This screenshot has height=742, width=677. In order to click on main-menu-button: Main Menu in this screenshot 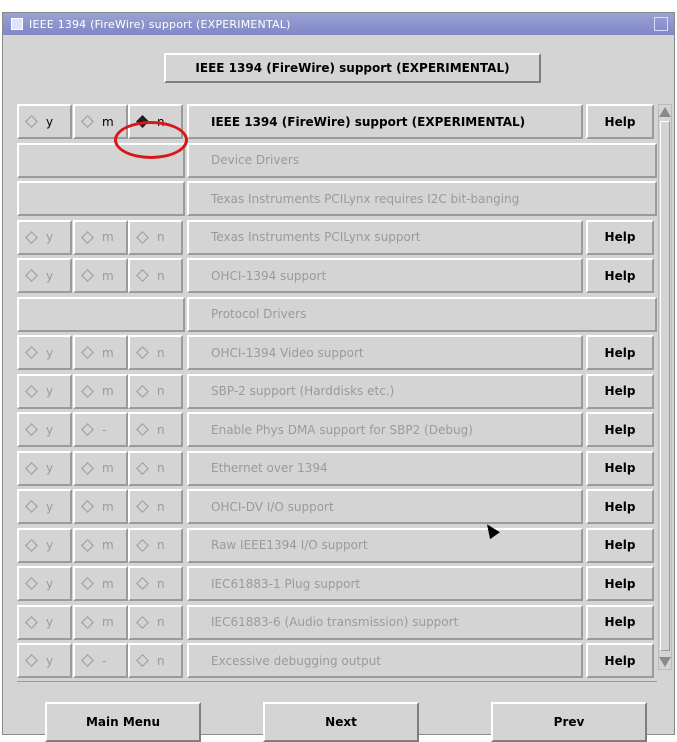, I will do `click(123, 722)`.